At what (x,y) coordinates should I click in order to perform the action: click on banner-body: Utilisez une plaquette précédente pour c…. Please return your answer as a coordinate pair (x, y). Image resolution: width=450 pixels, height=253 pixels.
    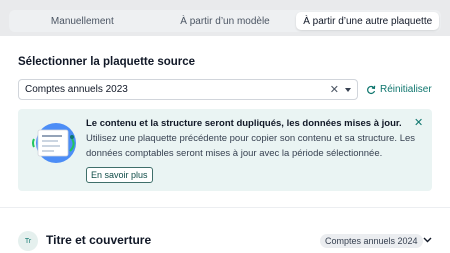
    Looking at the image, I should click on (251, 146).